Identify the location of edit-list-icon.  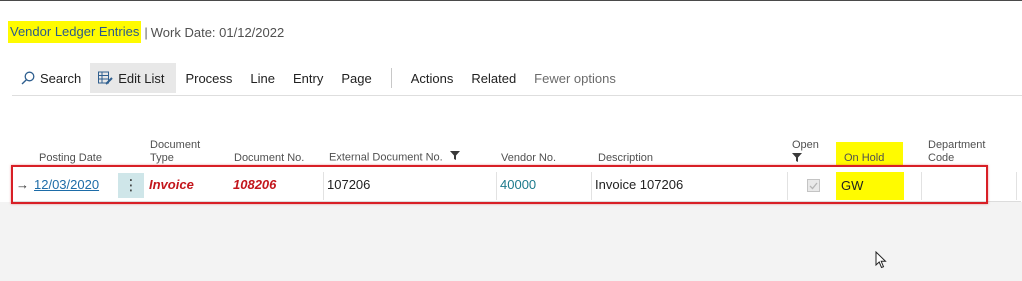
(105, 78).